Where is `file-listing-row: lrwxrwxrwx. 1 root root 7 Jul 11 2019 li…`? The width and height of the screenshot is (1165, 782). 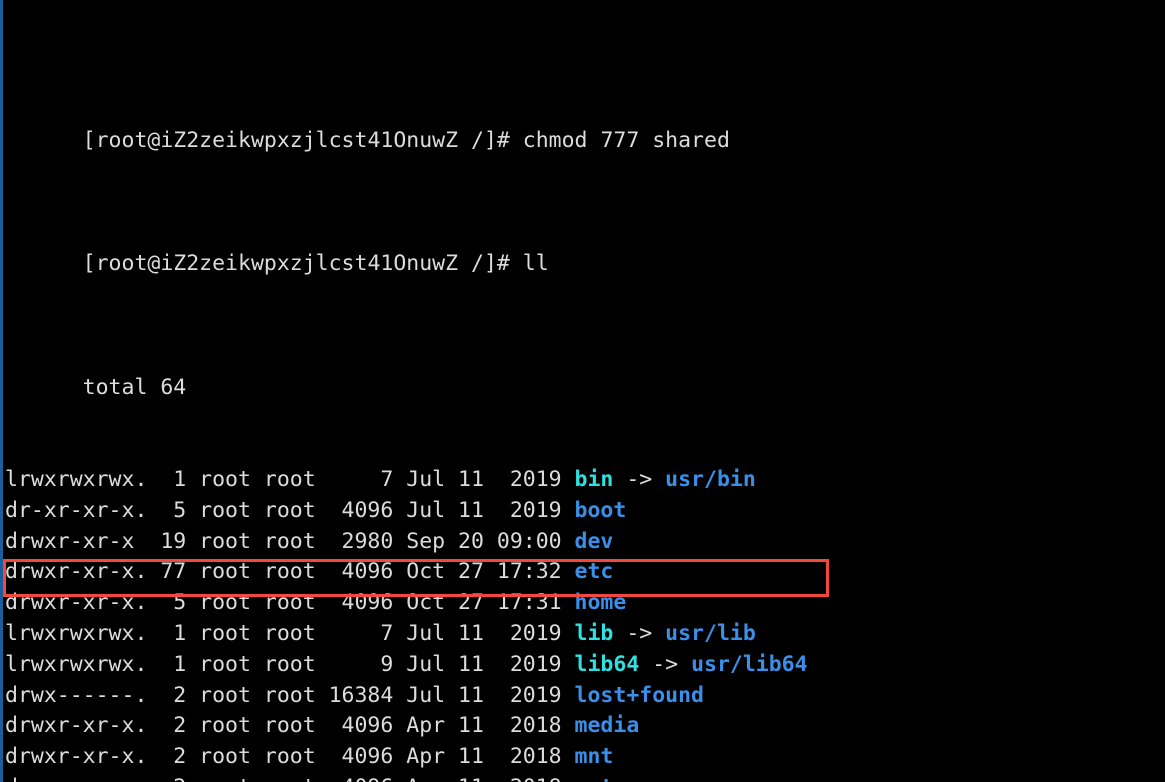 file-listing-row: lrwxrwxrwx. 1 root root 7 Jul 11 2019 li… is located at coordinates (585, 634).